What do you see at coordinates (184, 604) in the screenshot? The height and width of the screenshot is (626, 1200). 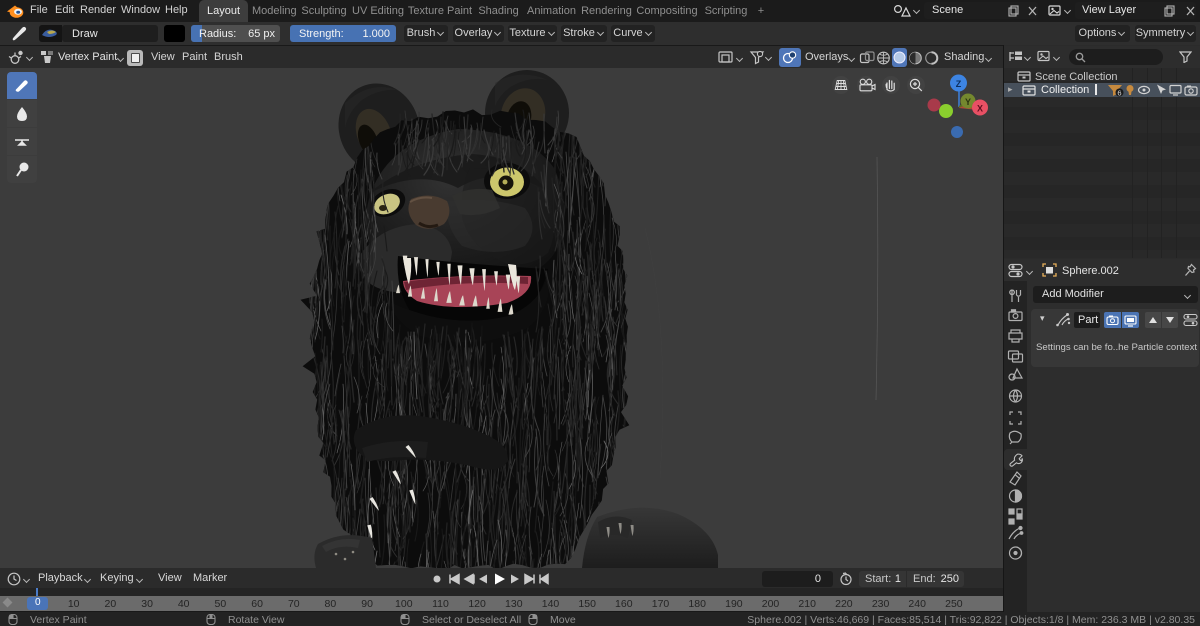 I see `svg-text: 40` at bounding box center [184, 604].